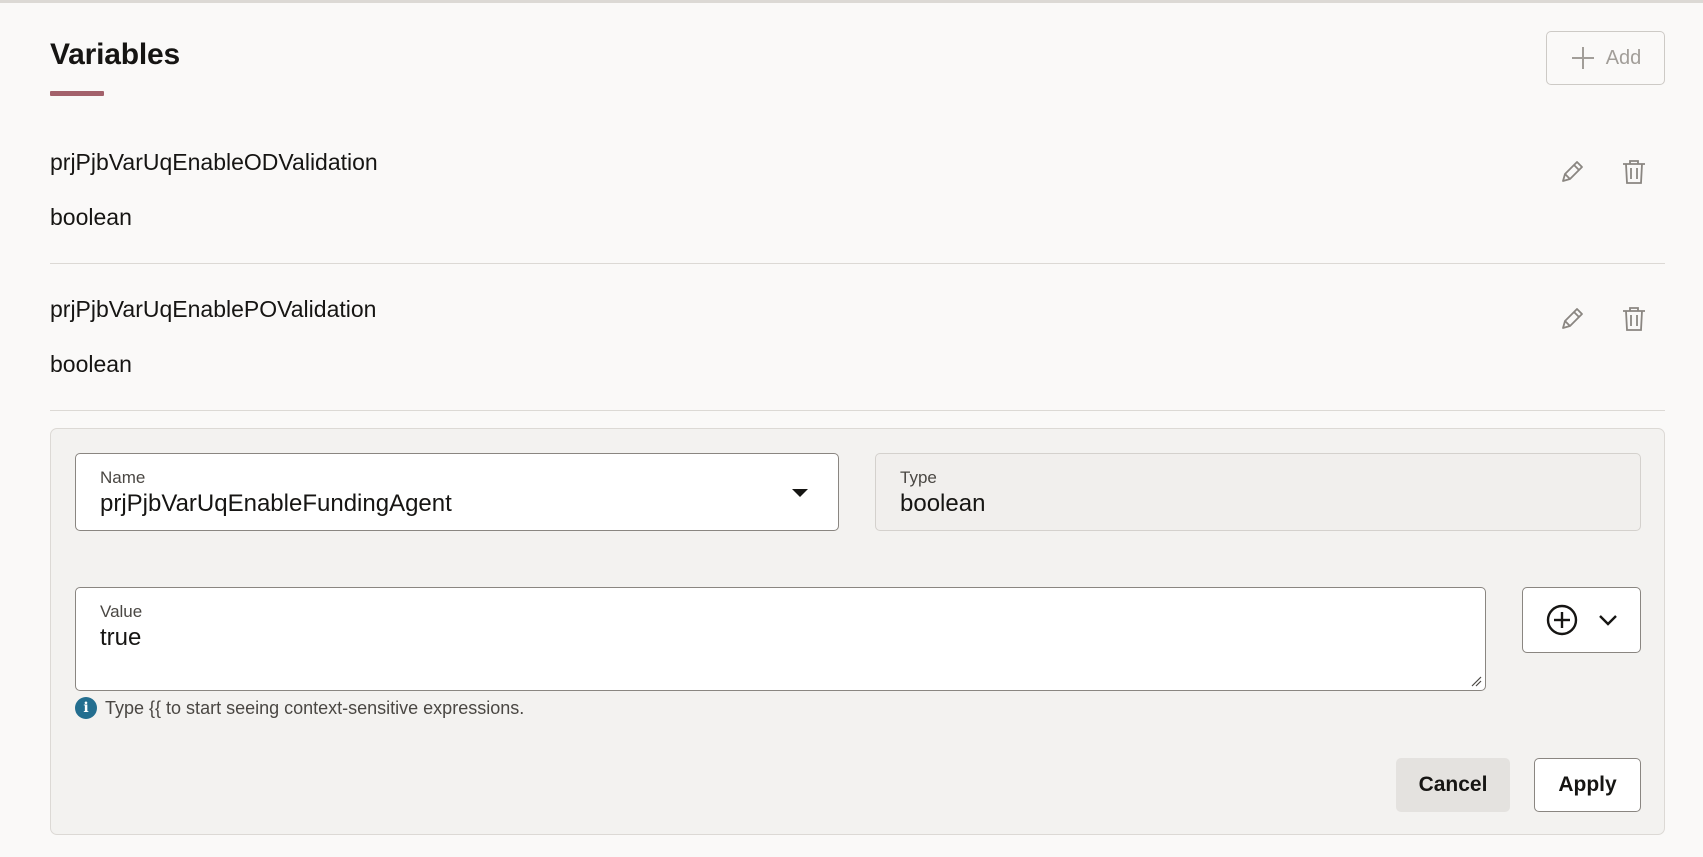 The width and height of the screenshot is (1703, 857). What do you see at coordinates (1582, 58) in the screenshot?
I see `plus-icon` at bounding box center [1582, 58].